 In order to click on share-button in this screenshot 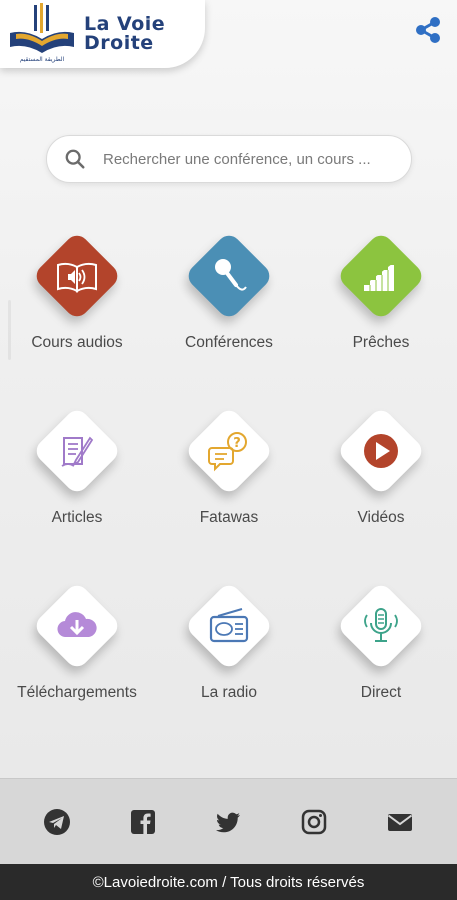, I will do `click(428, 30)`.